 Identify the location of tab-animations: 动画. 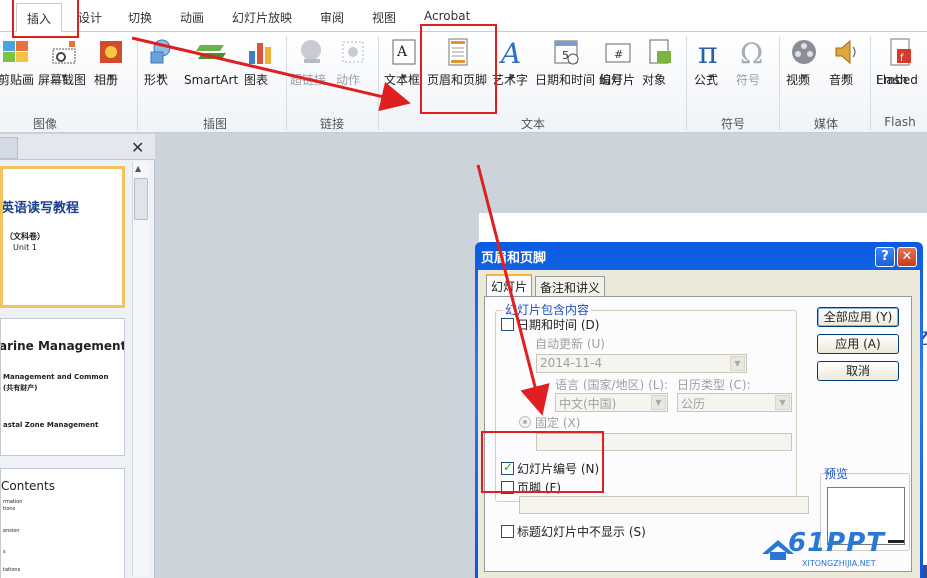
(192, 17).